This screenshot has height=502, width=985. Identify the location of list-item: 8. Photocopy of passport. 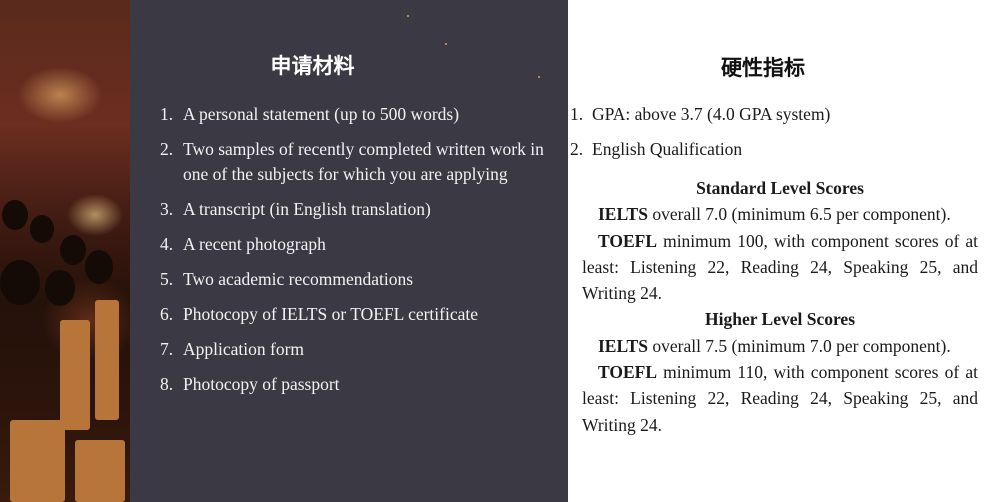
(250, 384).